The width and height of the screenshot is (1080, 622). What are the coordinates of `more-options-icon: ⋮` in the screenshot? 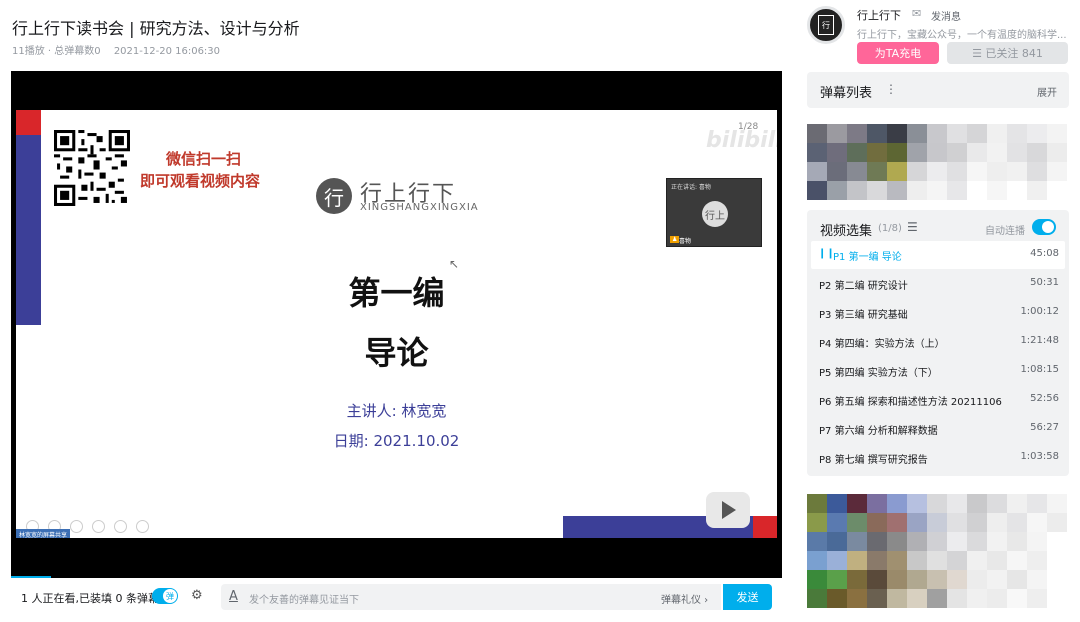 It's located at (891, 89).